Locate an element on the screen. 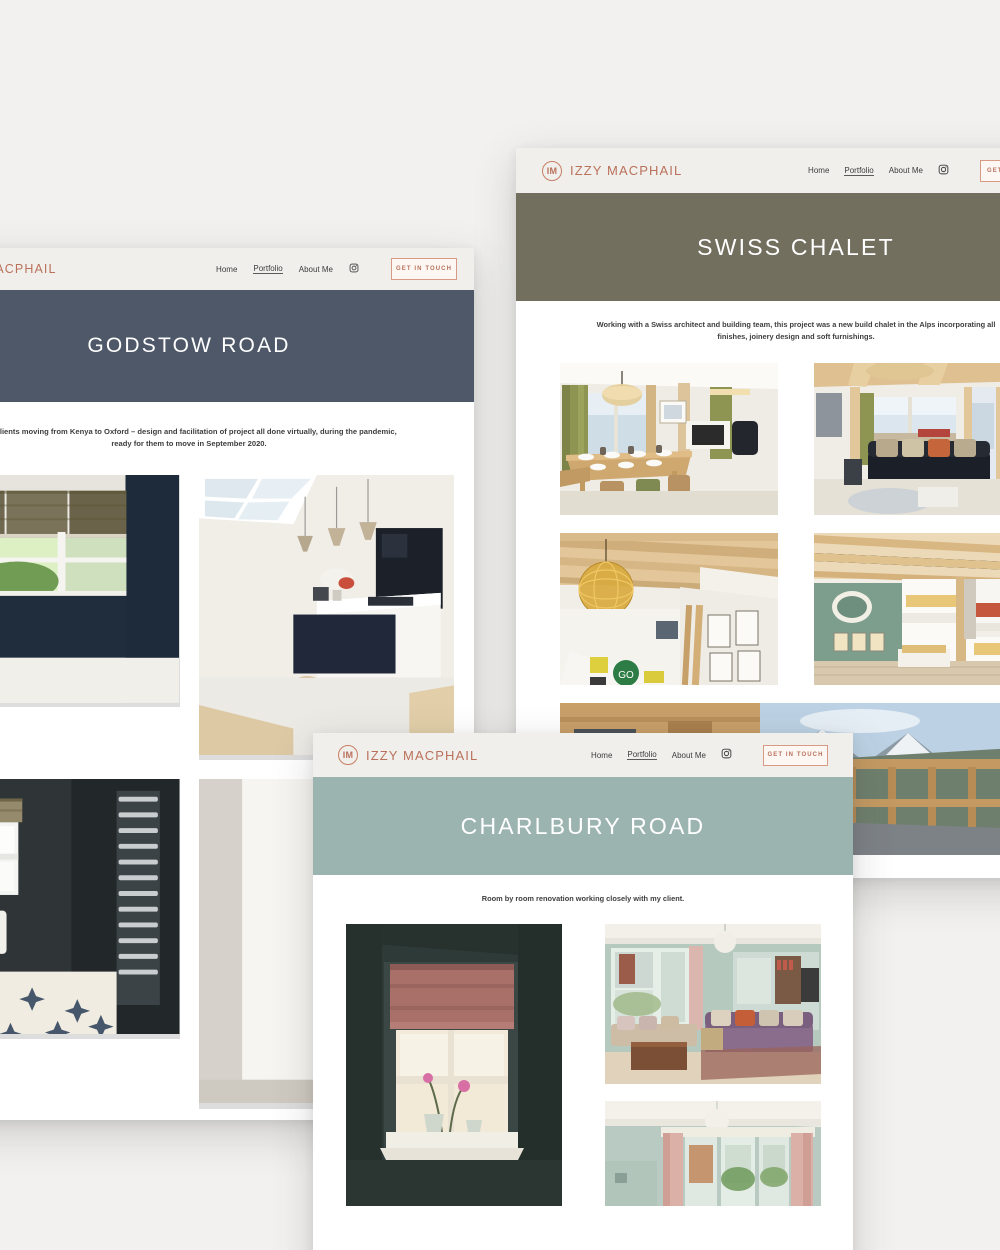 The image size is (1000, 1250). hero-banner: GODSTOW ROAD is located at coordinates (237, 346).